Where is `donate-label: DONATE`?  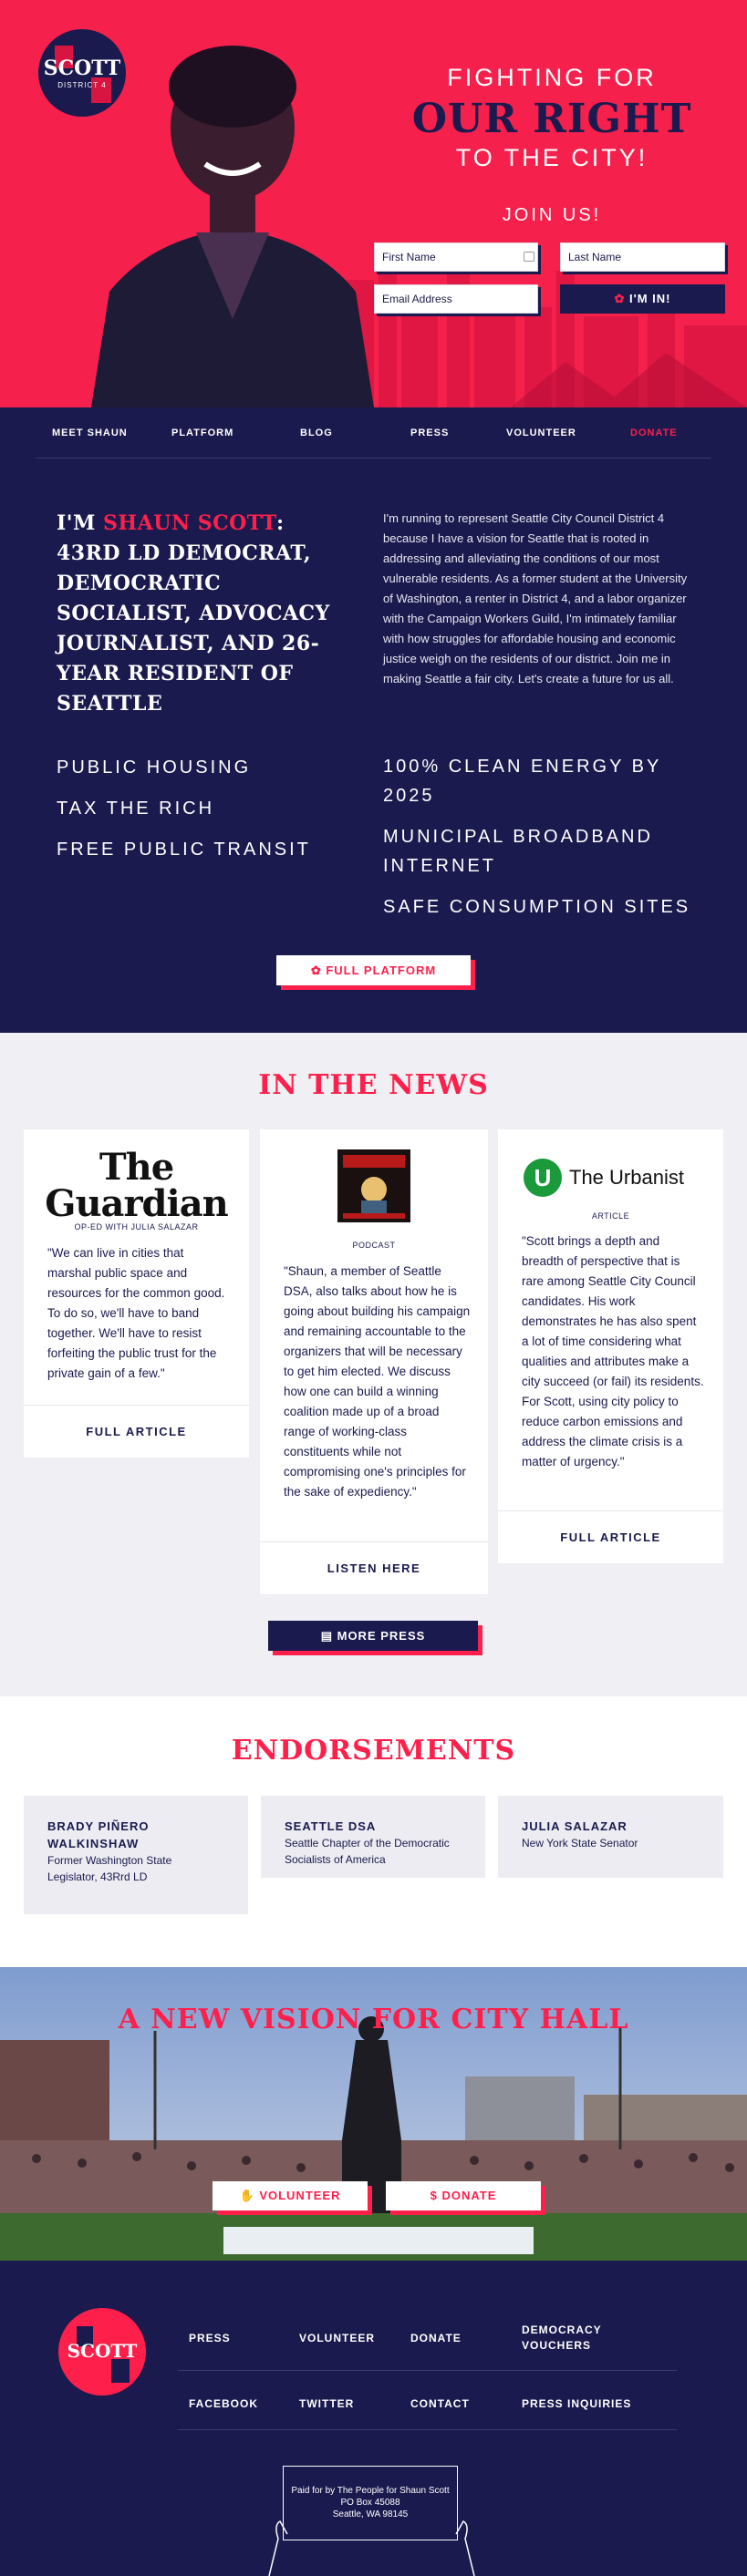 donate-label: DONATE is located at coordinates (469, 2195).